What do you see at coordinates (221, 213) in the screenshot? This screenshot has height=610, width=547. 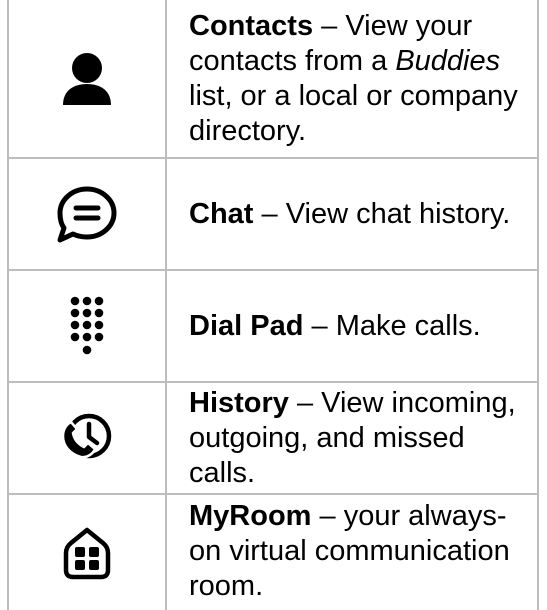 I see `term-label: Chat` at bounding box center [221, 213].